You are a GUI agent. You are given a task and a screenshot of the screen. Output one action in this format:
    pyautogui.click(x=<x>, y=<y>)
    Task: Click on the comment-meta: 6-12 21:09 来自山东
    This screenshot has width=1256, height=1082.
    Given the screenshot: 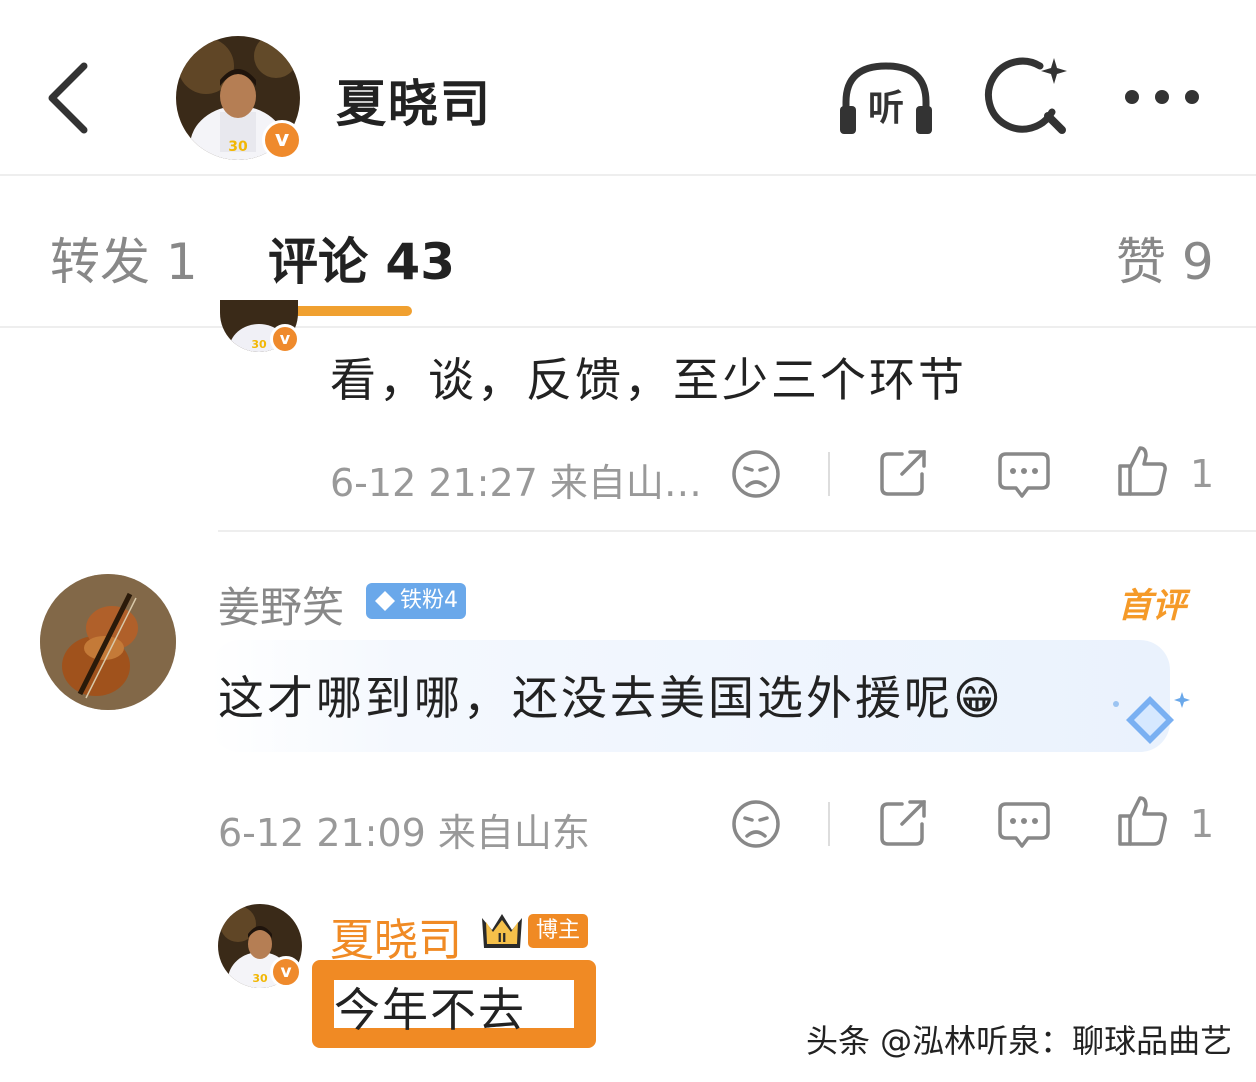 What is the action you would take?
    pyautogui.click(x=404, y=833)
    